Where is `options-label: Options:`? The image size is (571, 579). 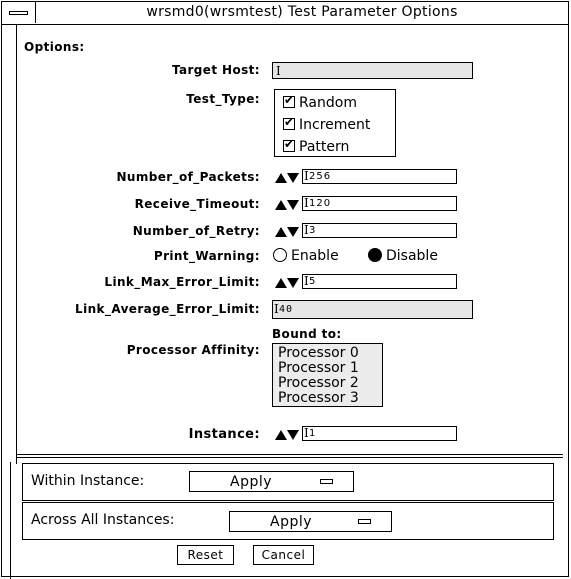
options-label: Options: is located at coordinates (54, 47).